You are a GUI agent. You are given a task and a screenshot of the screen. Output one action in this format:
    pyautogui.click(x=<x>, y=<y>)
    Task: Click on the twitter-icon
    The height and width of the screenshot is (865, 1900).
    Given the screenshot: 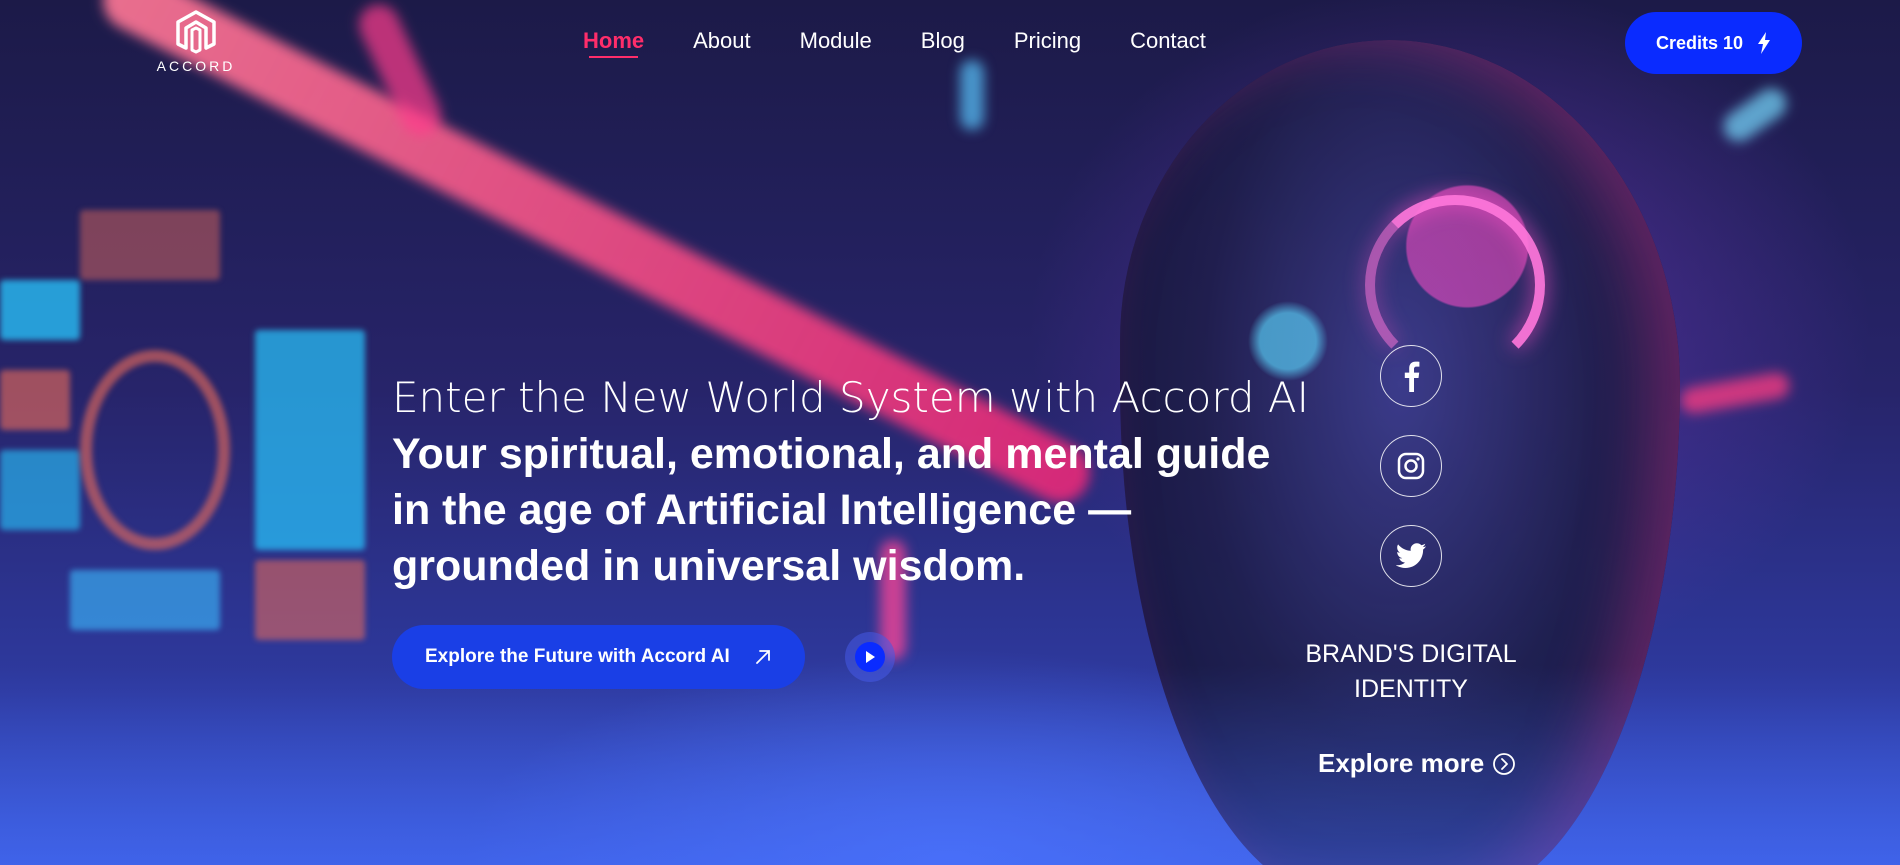 What is the action you would take?
    pyautogui.click(x=1411, y=555)
    